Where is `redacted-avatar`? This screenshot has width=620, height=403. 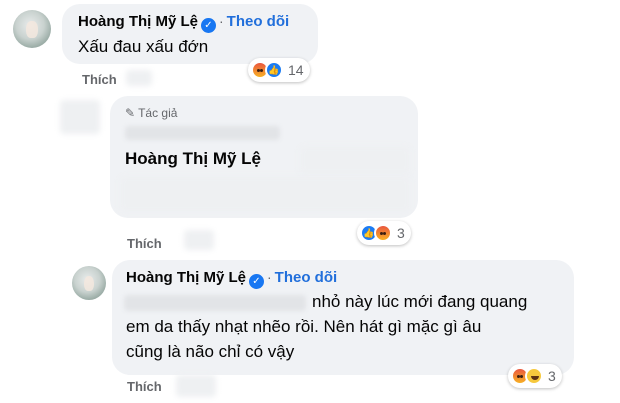 redacted-avatar is located at coordinates (80, 117).